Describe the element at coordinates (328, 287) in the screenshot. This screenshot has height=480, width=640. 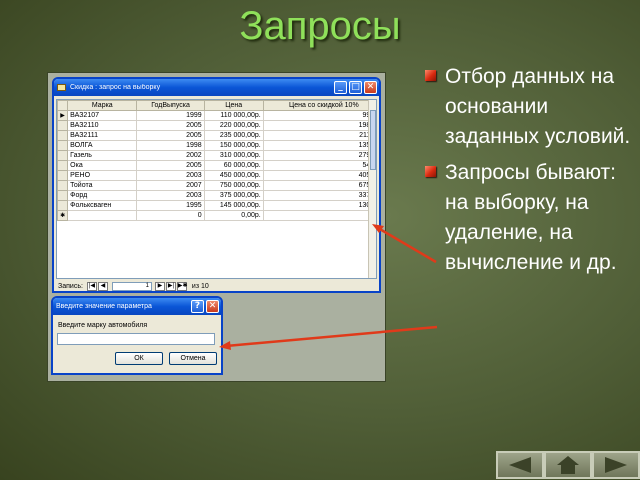
I see `connector-arrows` at that location.